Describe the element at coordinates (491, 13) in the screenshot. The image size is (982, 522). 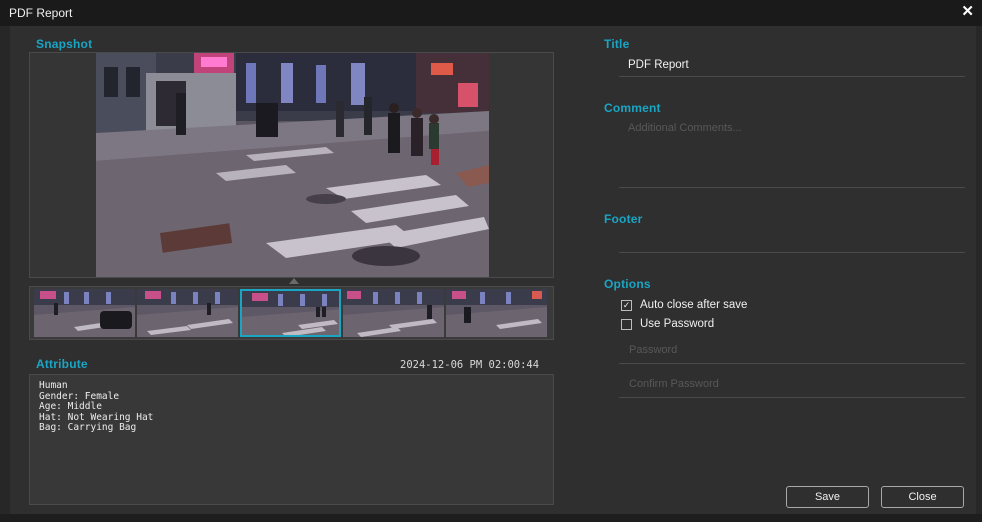
I see `title-bar: PDF Report ✕` at that location.